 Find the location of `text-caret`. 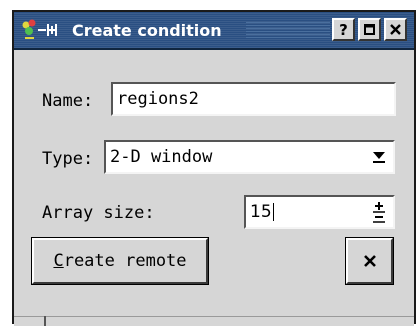

text-caret is located at coordinates (273, 212).